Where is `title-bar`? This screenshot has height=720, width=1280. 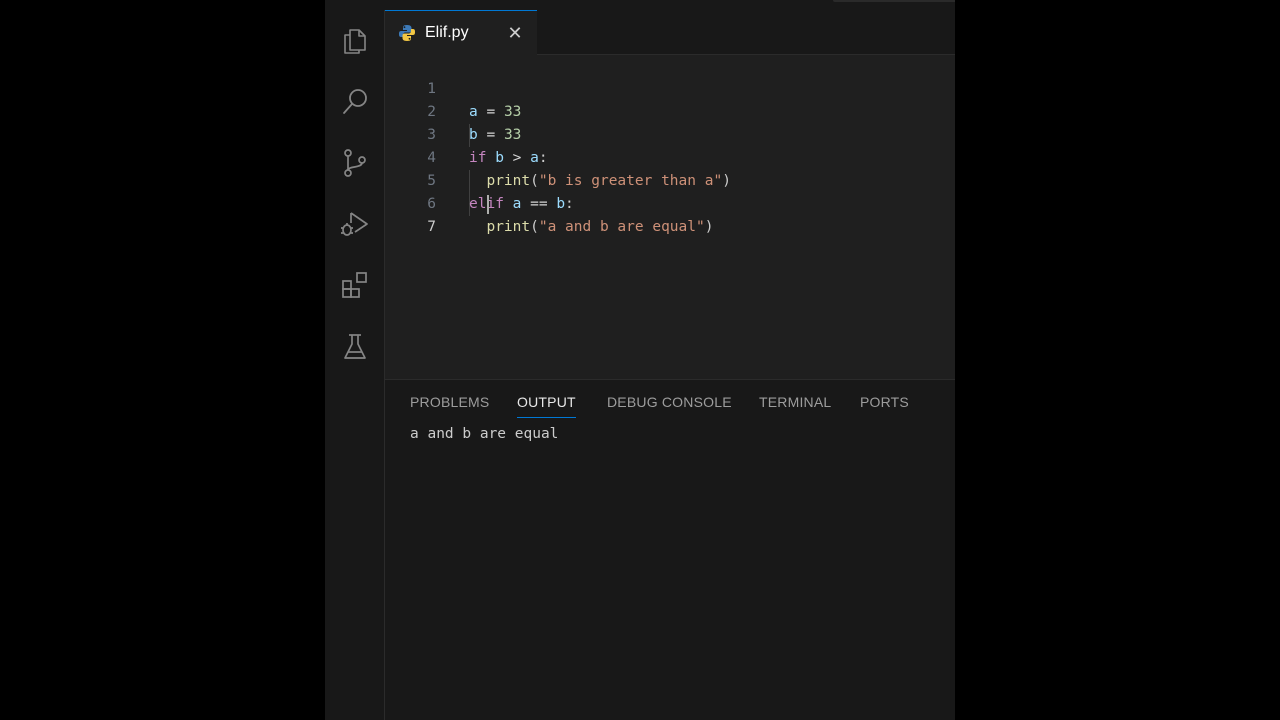 title-bar is located at coordinates (640, 5).